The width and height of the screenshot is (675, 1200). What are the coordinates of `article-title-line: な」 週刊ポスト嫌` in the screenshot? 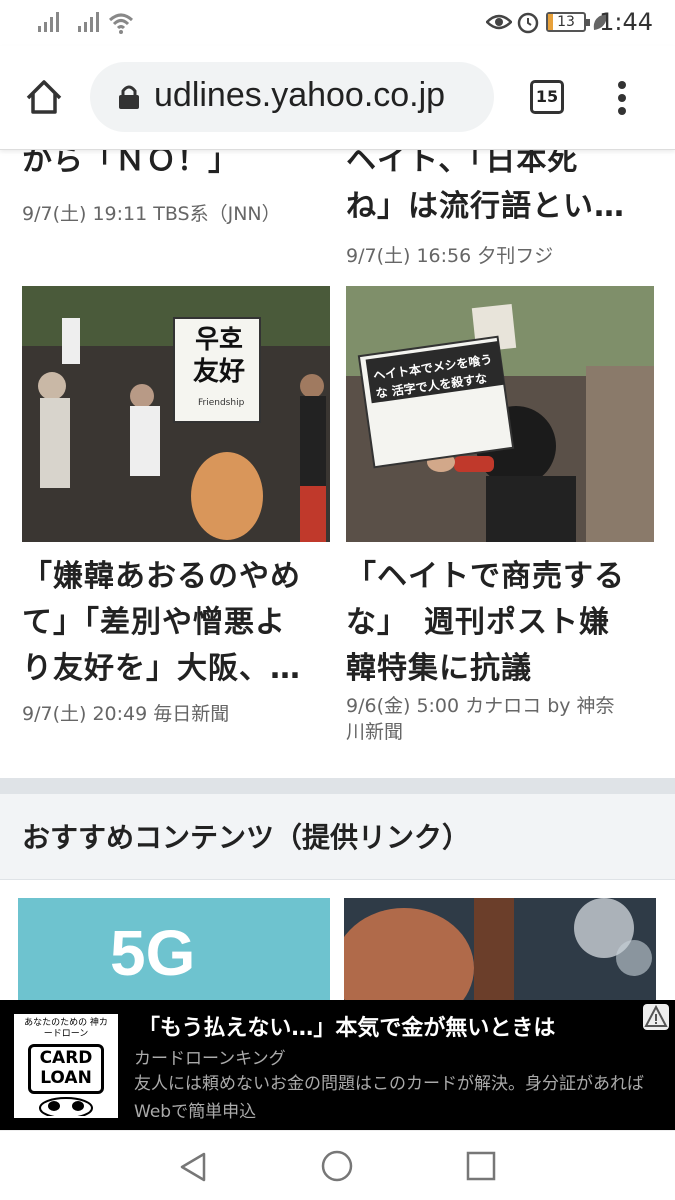 It's located at (478, 622).